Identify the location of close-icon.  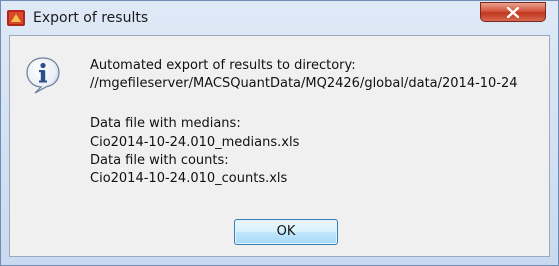
(513, 12).